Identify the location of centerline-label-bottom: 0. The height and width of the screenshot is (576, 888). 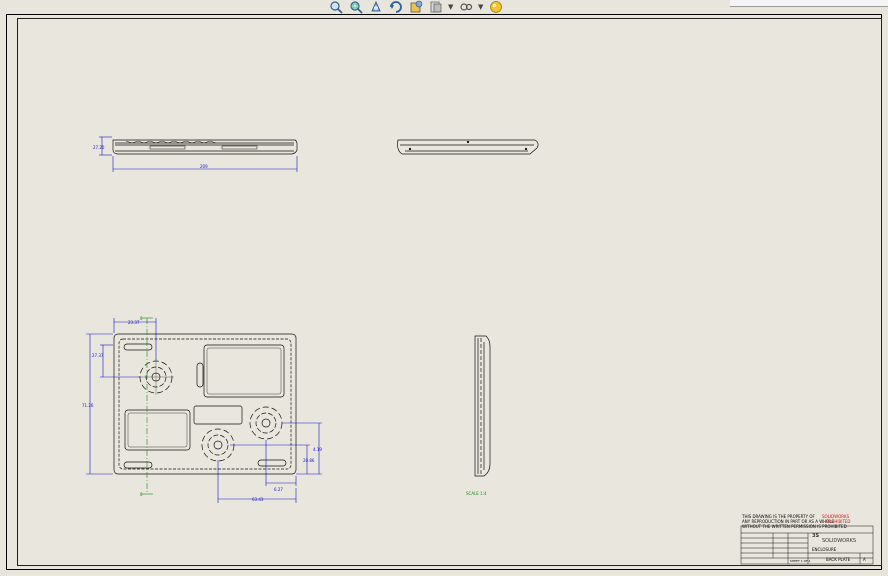
(141, 494).